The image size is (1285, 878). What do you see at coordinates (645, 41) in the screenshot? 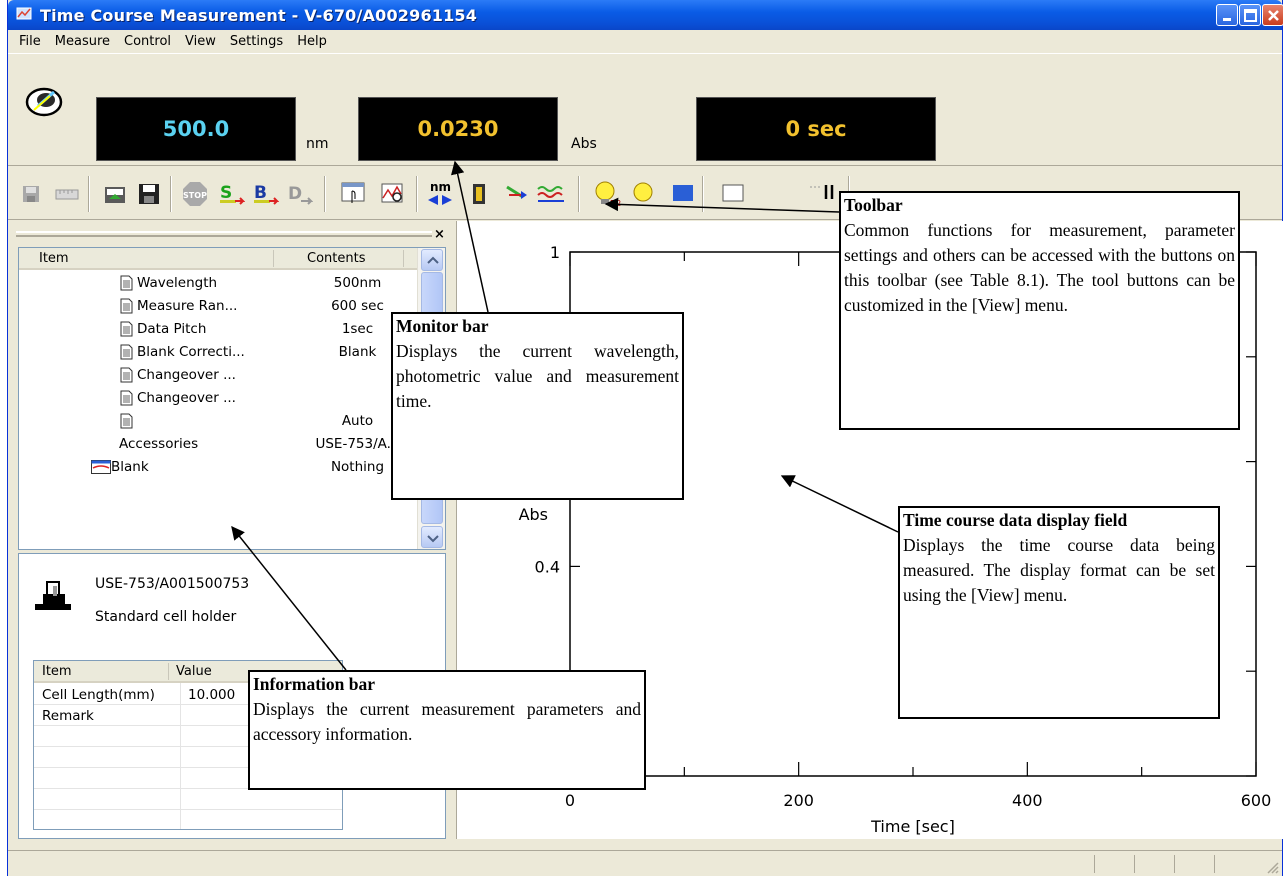
I see `menu-bar: File Measure Control View Settings Help` at bounding box center [645, 41].